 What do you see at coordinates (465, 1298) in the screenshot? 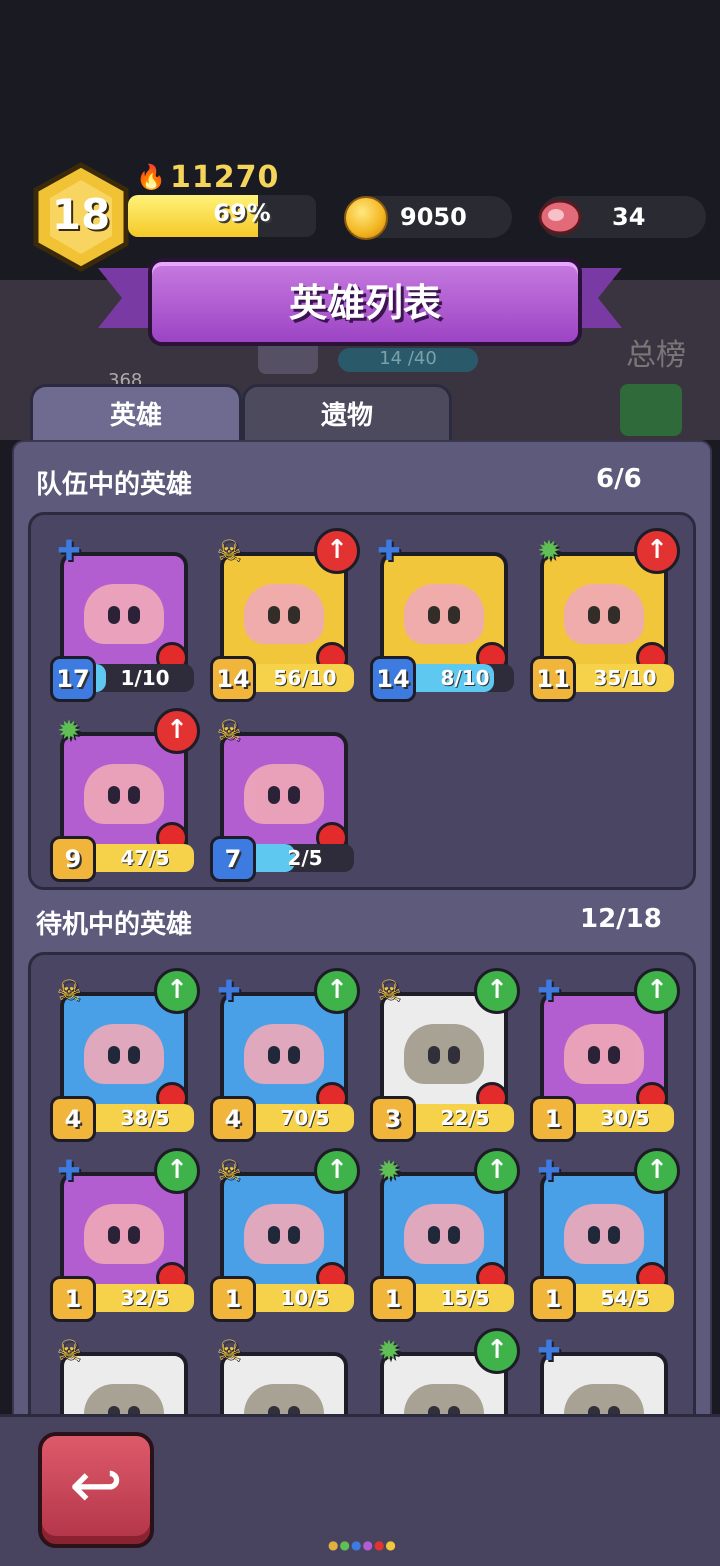
I see `shard-progress-bar: 15/5` at bounding box center [465, 1298].